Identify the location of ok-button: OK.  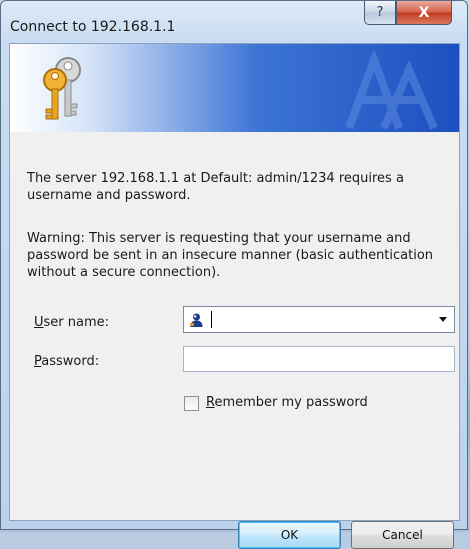
(289, 535).